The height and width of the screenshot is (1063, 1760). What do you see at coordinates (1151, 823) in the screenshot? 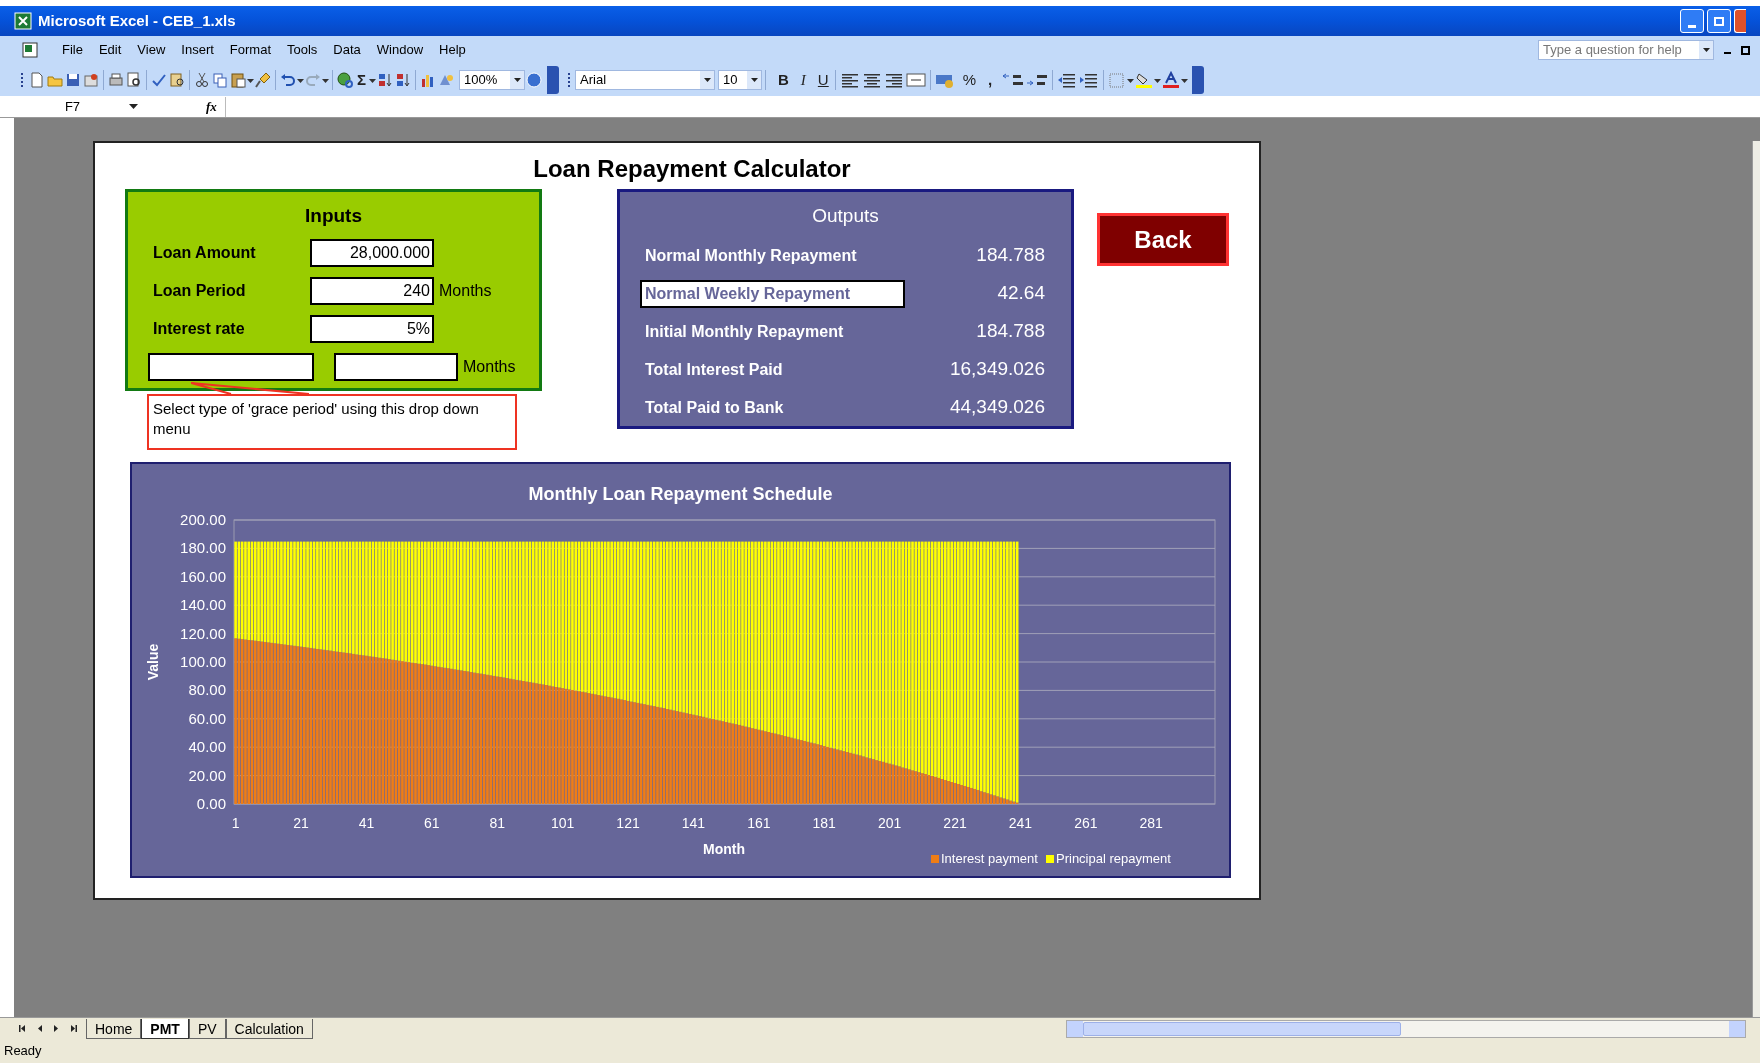
I see `x-tick-label: 281` at bounding box center [1151, 823].